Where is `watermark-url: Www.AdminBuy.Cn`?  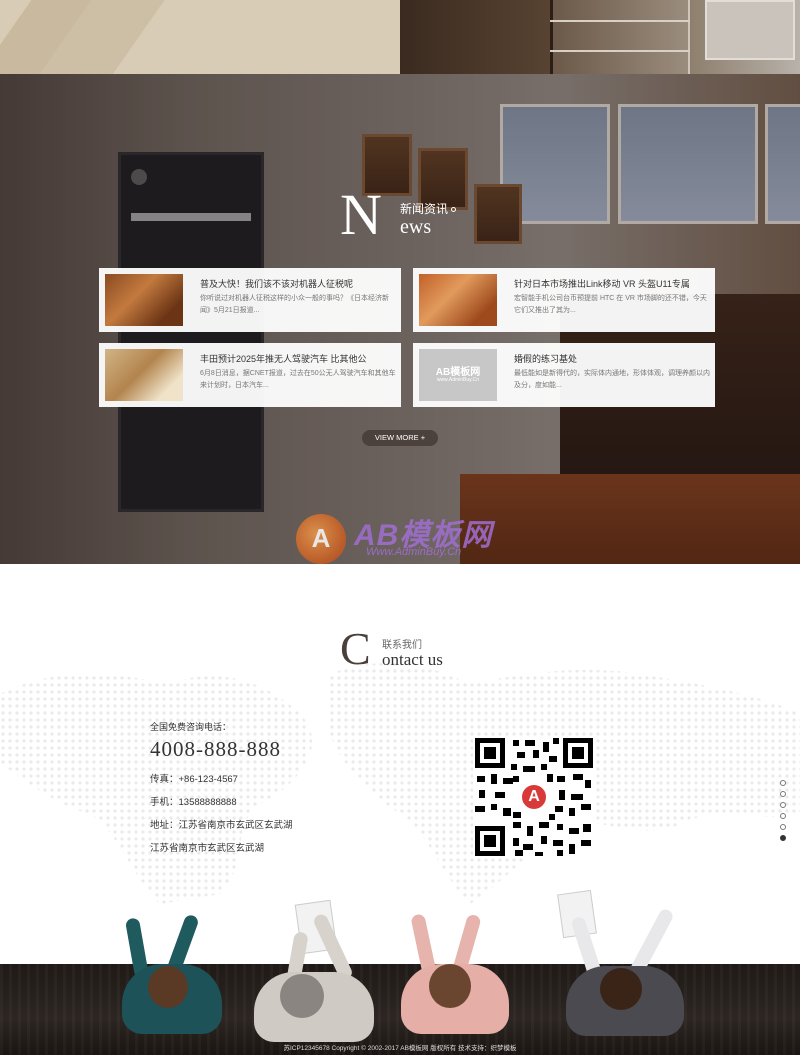 watermark-url: Www.AdminBuy.Cn is located at coordinates (414, 552).